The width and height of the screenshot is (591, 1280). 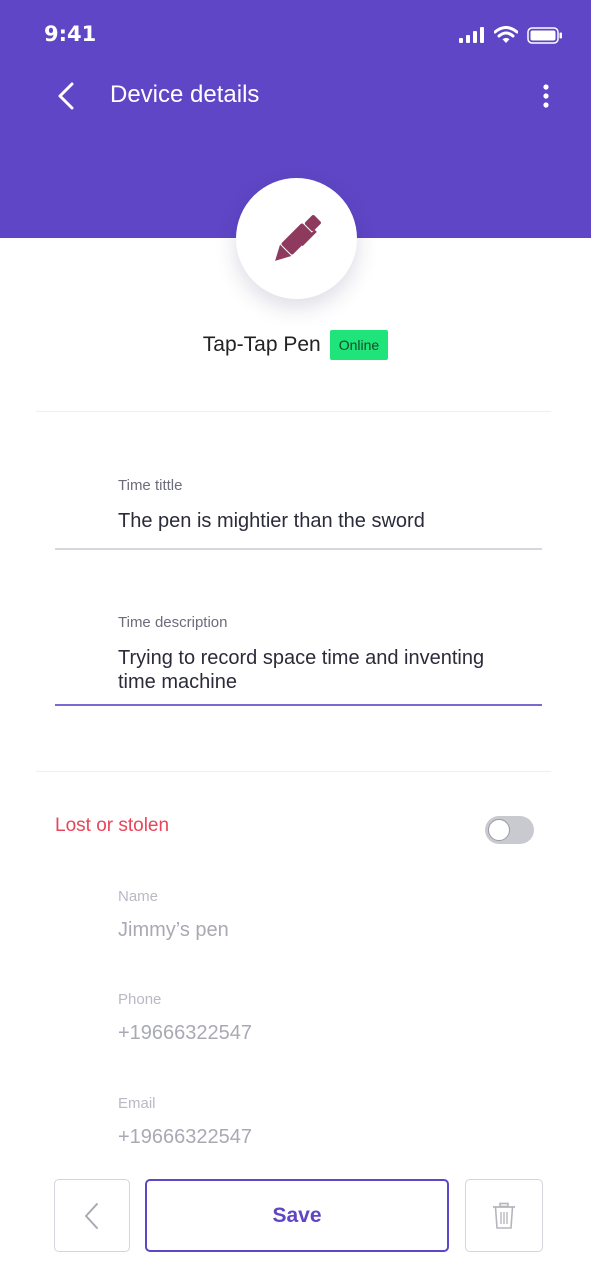 What do you see at coordinates (298, 549) in the screenshot?
I see `time-title-underline` at bounding box center [298, 549].